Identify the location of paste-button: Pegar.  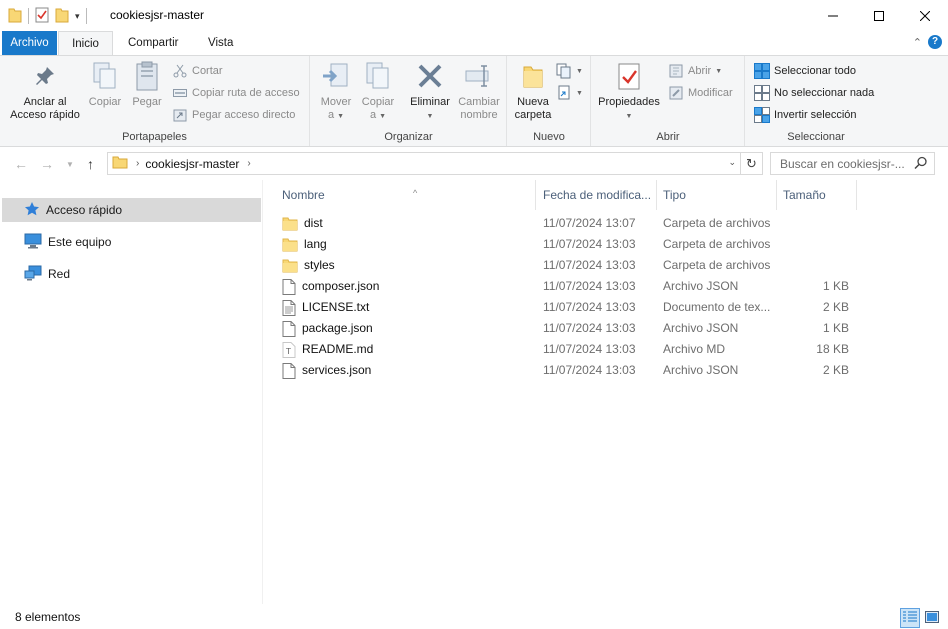
(147, 84).